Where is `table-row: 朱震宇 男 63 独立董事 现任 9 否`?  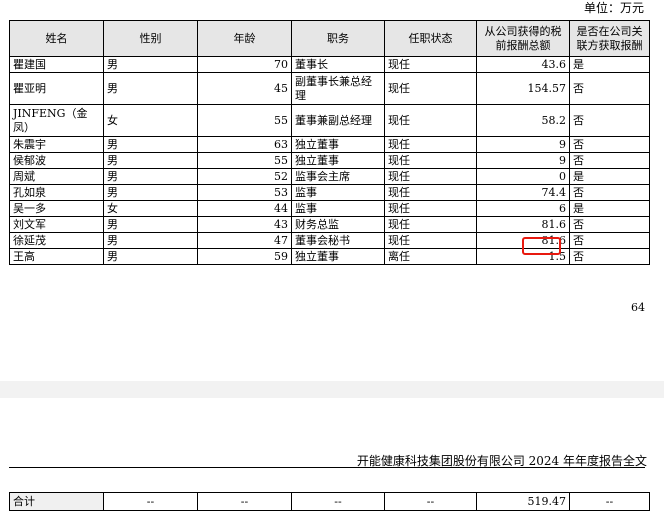
table-row: 朱震宇 男 63 独立董事 现任 9 否 is located at coordinates (329, 144).